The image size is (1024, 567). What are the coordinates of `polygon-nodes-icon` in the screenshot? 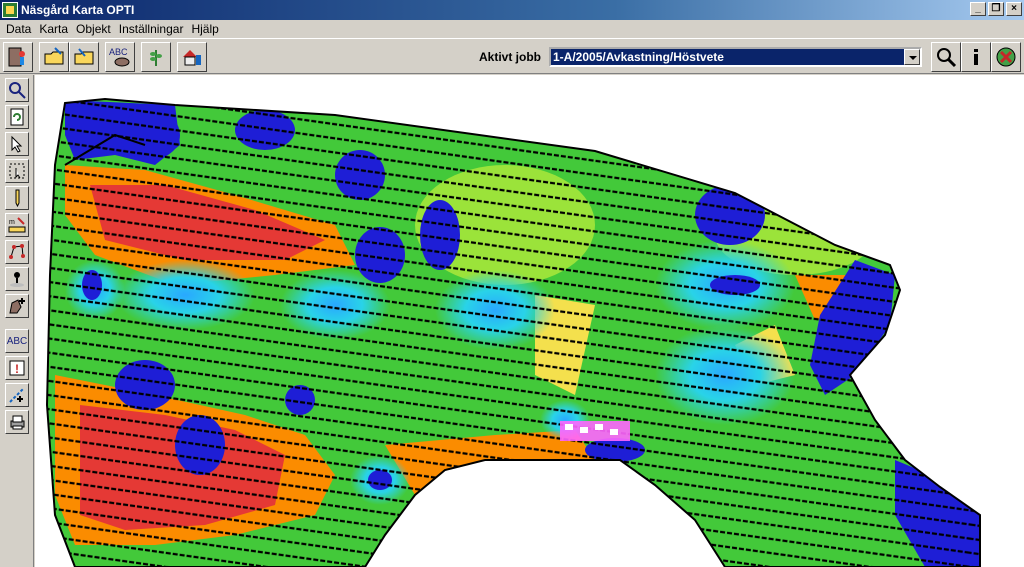 It's located at (17, 251).